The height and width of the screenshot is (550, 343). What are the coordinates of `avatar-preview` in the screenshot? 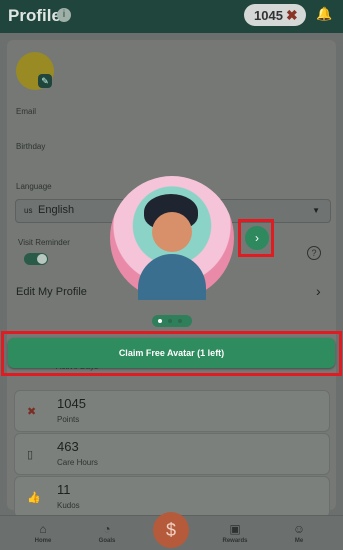 It's located at (172, 238).